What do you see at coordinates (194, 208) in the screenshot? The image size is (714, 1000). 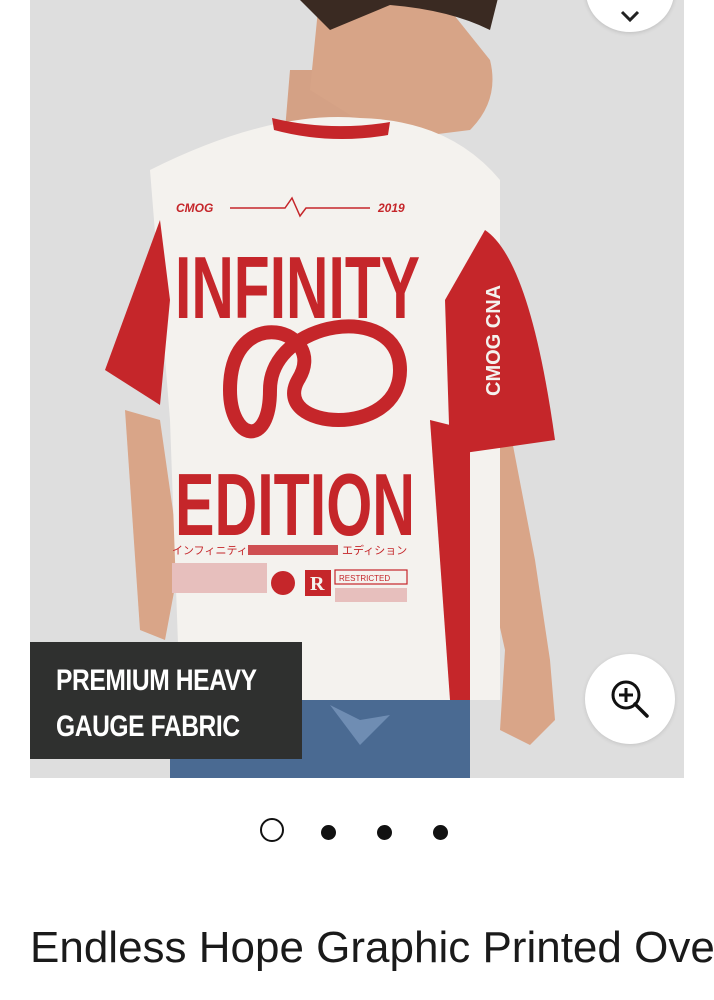 I see `print-top-left: CMOG` at bounding box center [194, 208].